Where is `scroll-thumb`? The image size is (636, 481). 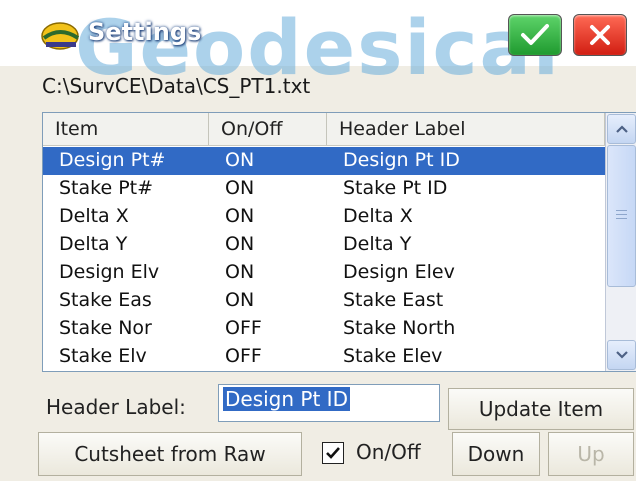 scroll-thumb is located at coordinates (621, 216).